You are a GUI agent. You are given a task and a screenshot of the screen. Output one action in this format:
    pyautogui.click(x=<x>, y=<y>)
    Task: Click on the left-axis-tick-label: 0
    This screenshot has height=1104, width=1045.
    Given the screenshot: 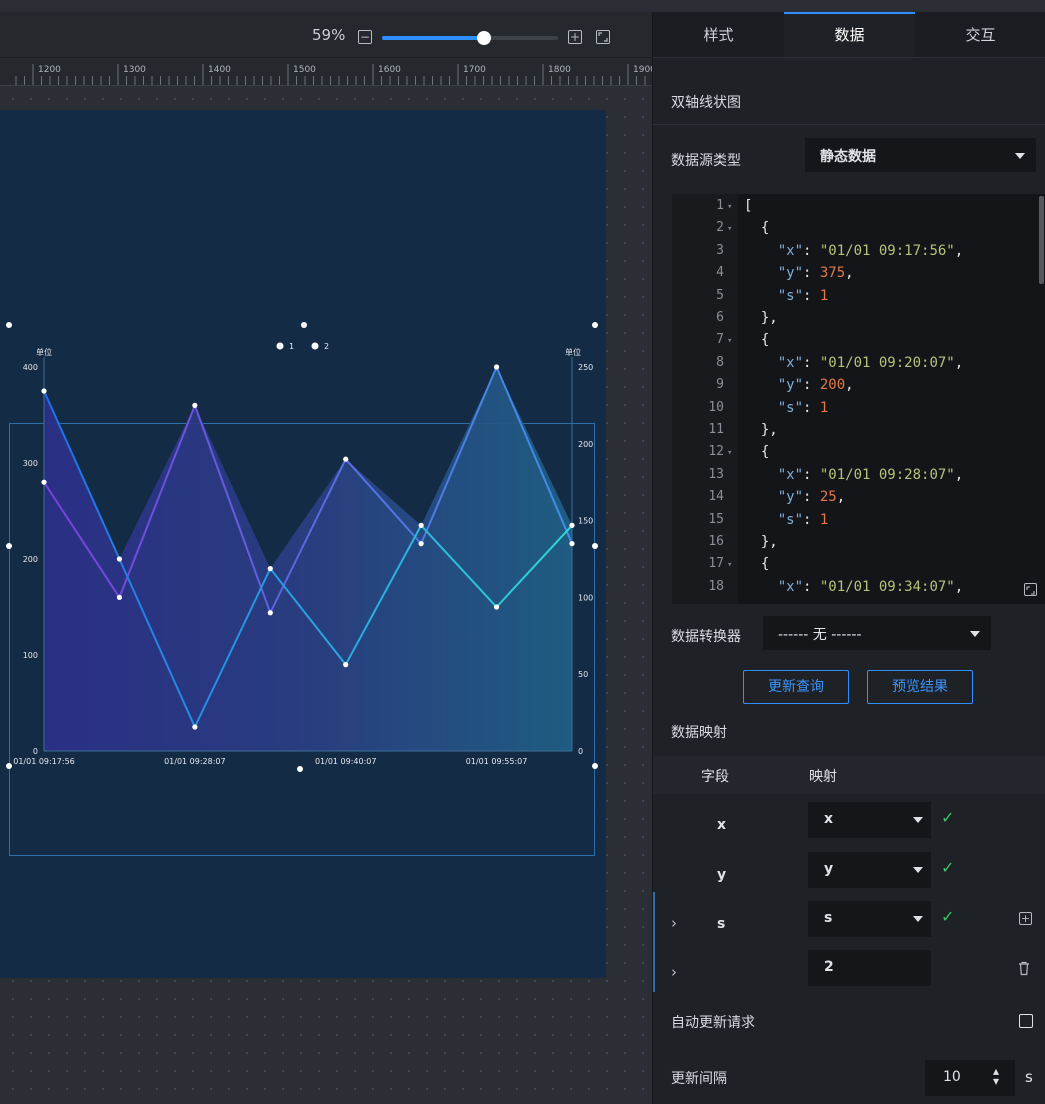 What is the action you would take?
    pyautogui.click(x=35, y=751)
    